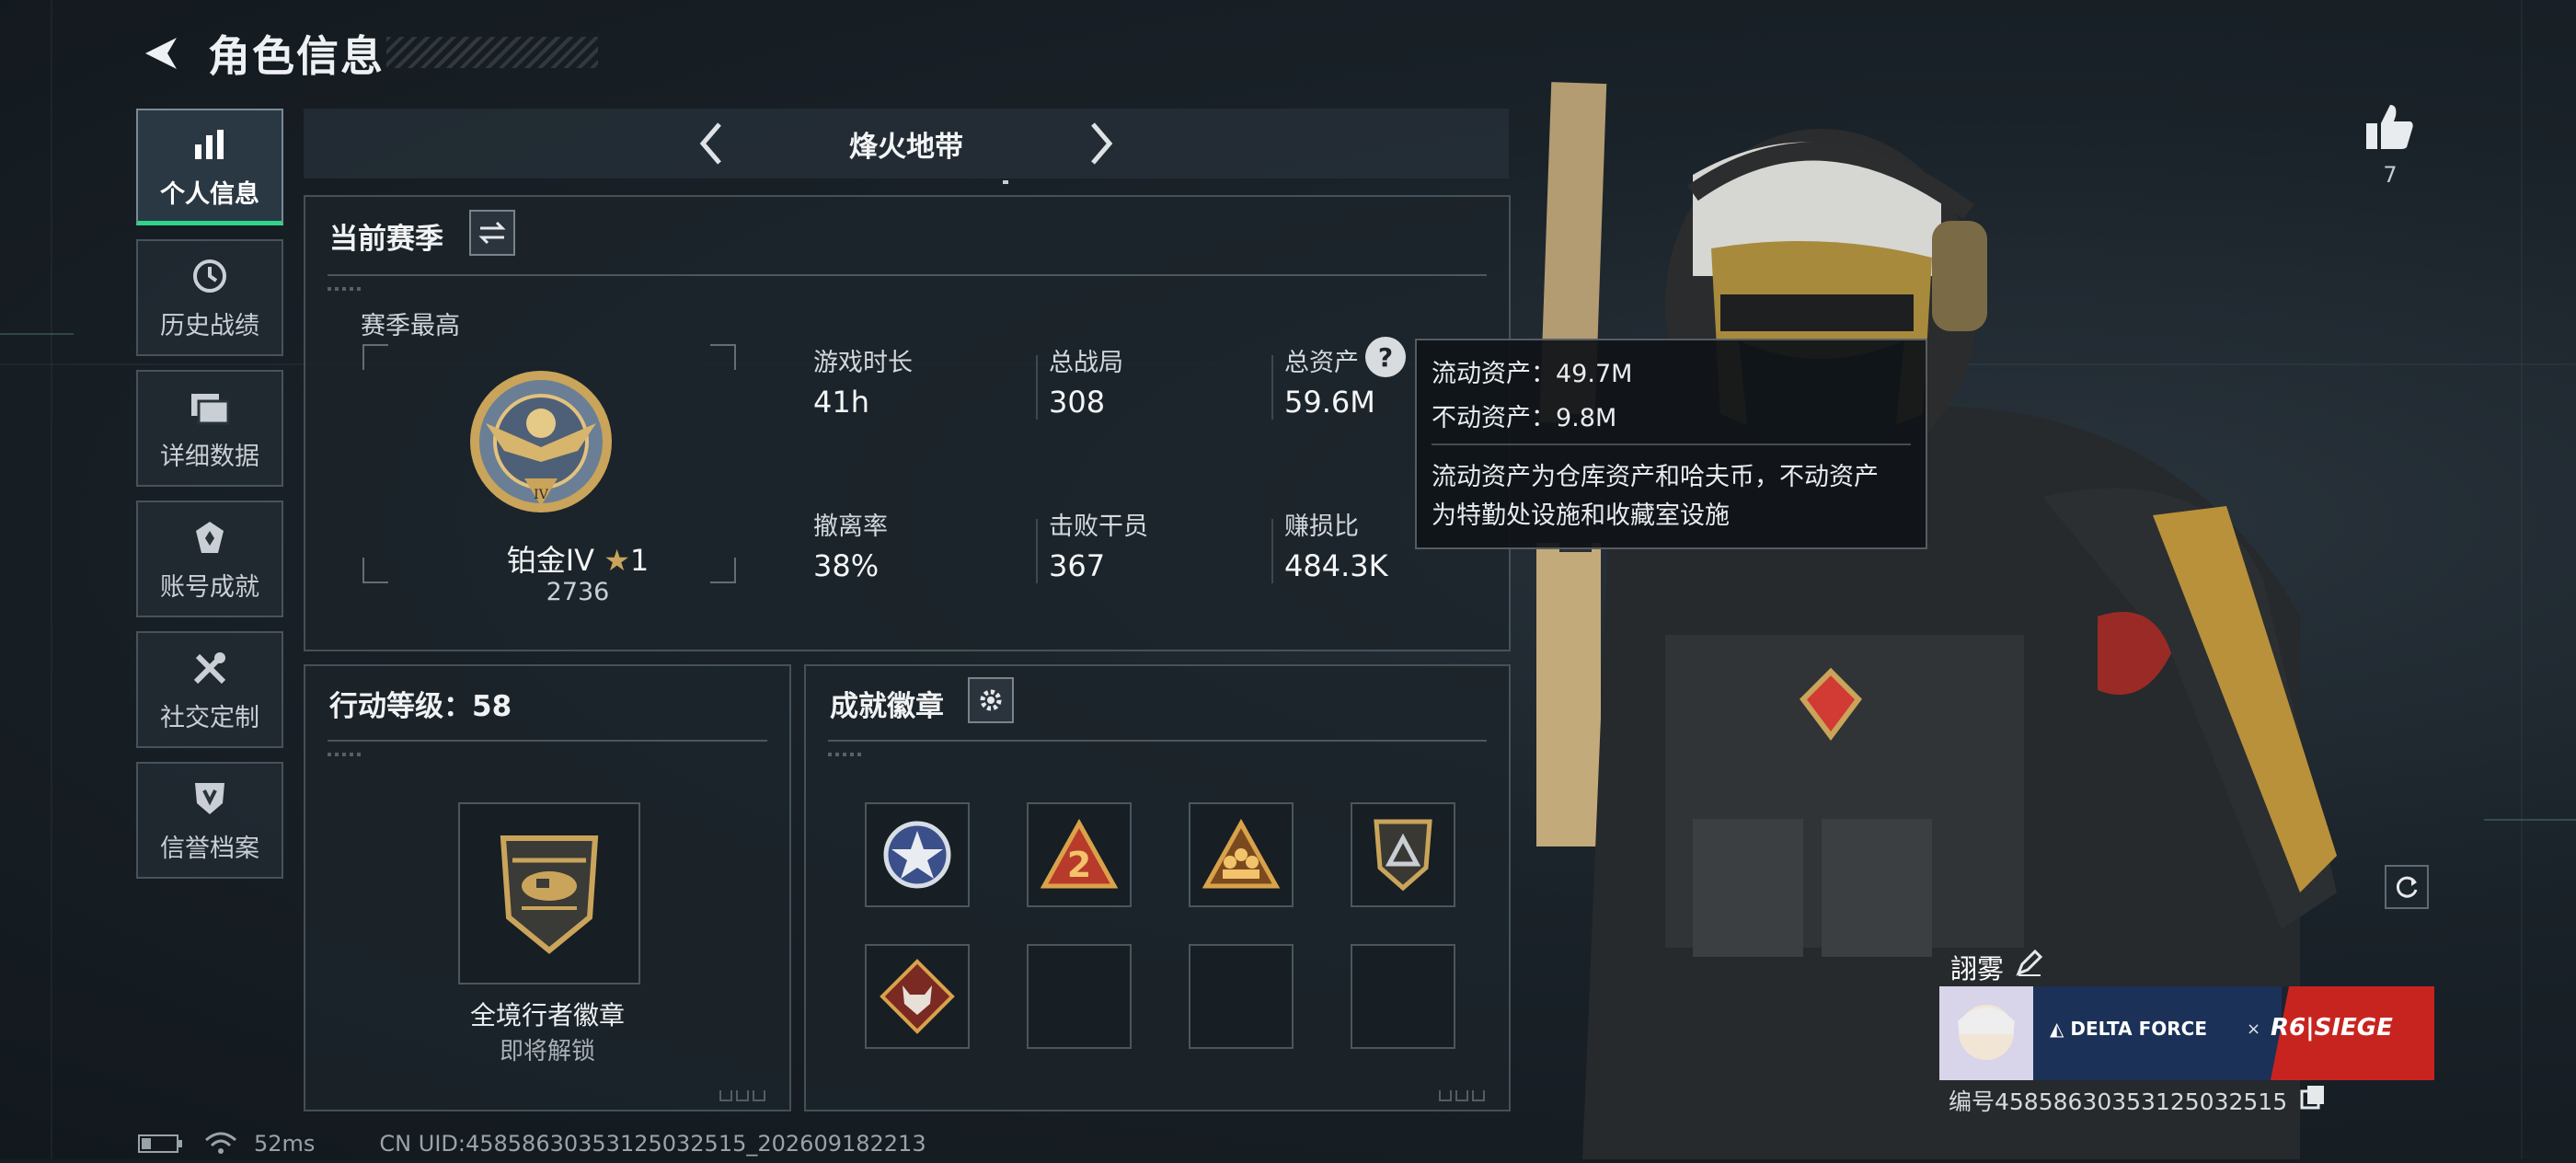 The image size is (2576, 1163). Describe the element at coordinates (1321, 363) in the screenshot. I see `stat-label: 总资产` at that location.